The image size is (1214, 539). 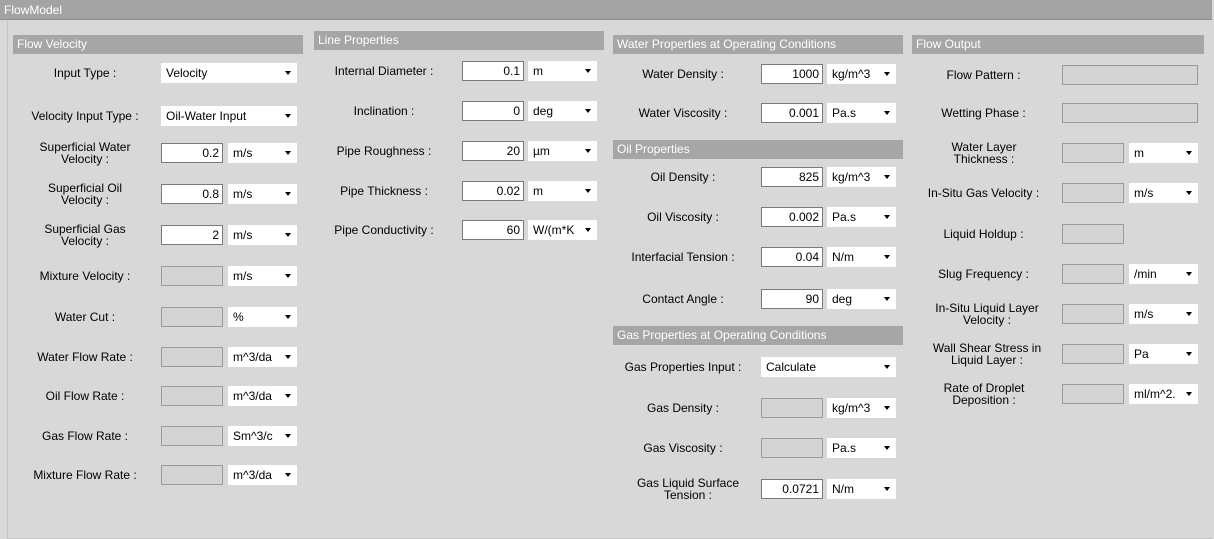 What do you see at coordinates (85, 194) in the screenshot?
I see `sup-oil-label: Superficial Oil Velocity :` at bounding box center [85, 194].